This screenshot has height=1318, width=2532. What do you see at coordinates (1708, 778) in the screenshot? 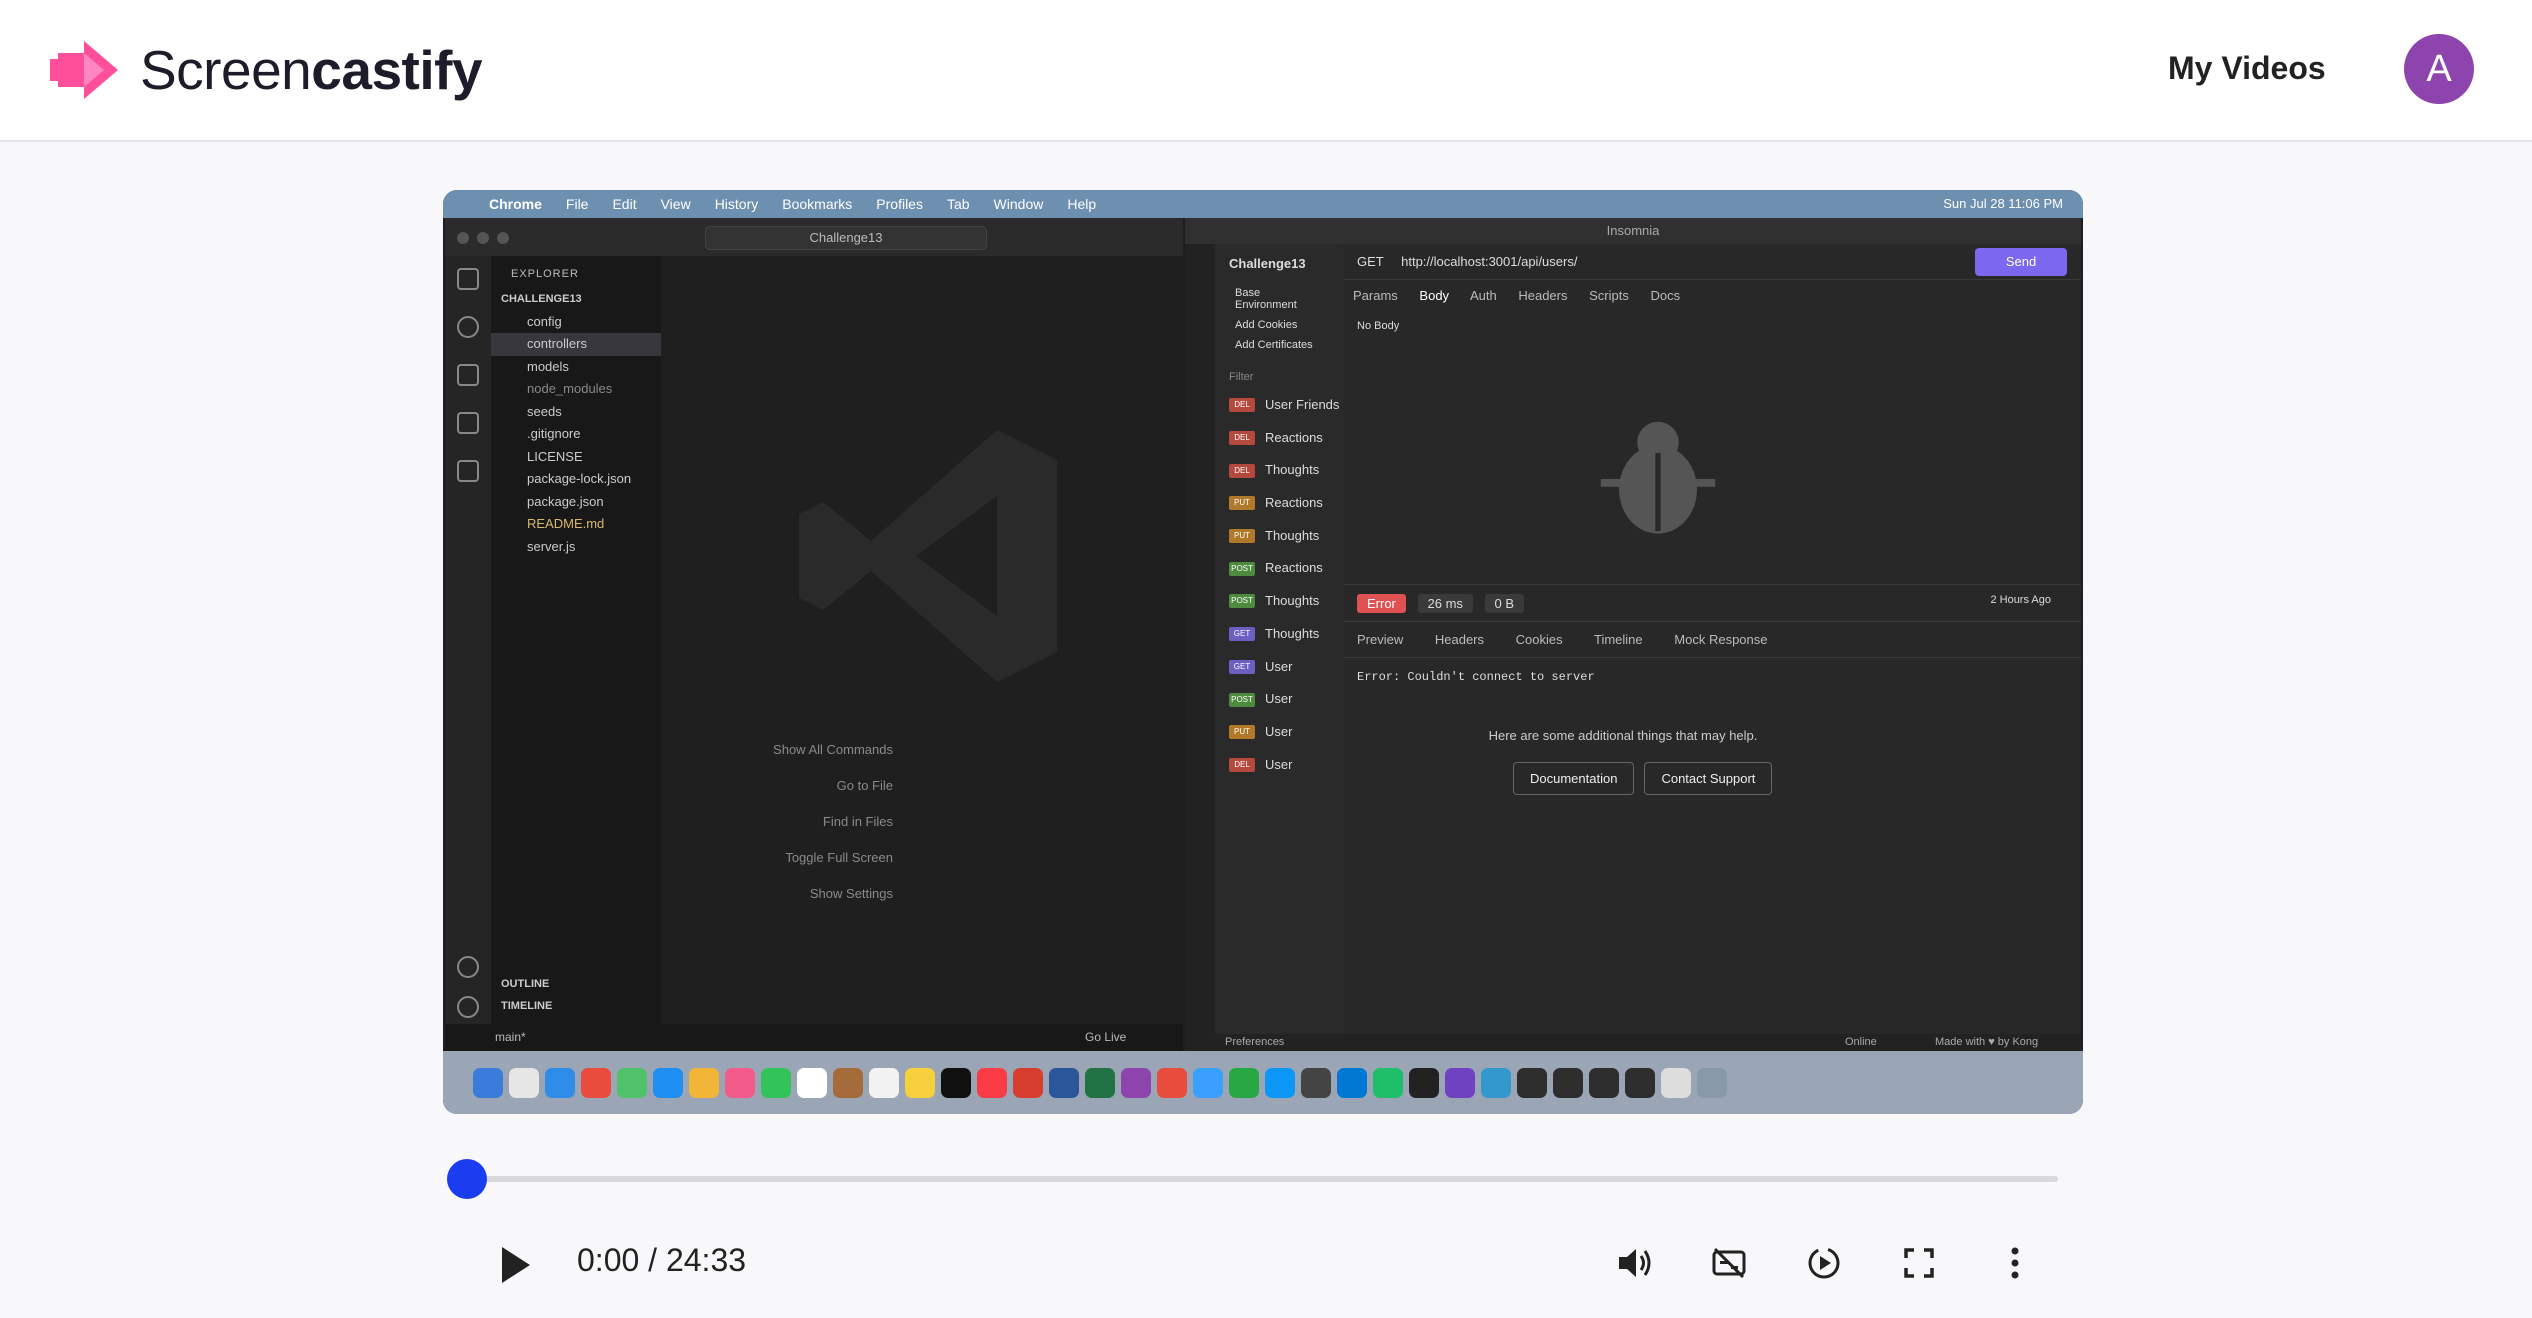
I see `contact-support-button: Contact Support` at bounding box center [1708, 778].